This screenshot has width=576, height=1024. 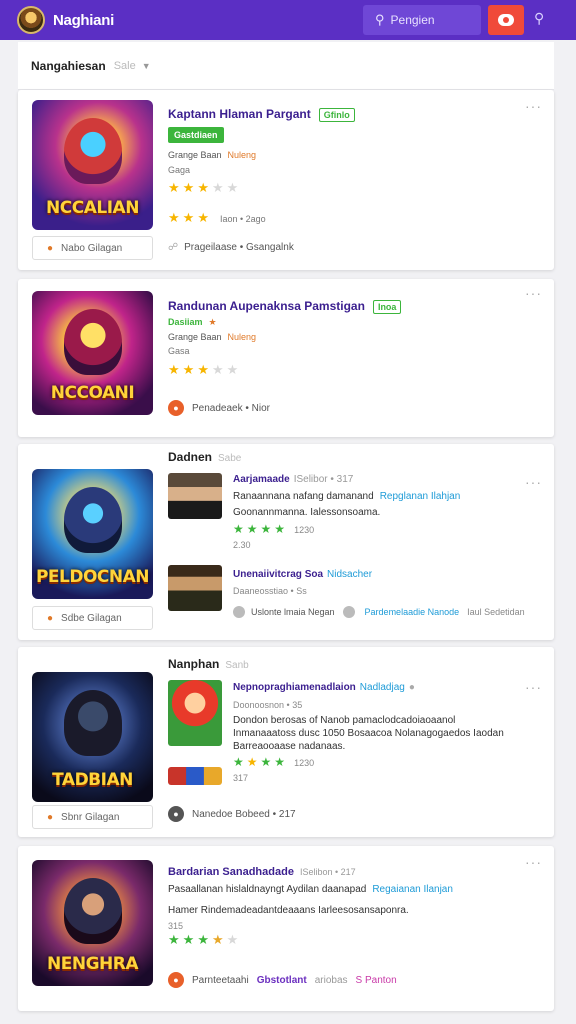 I want to click on rating-count: Iaon • 2ago, so click(x=242, y=219).